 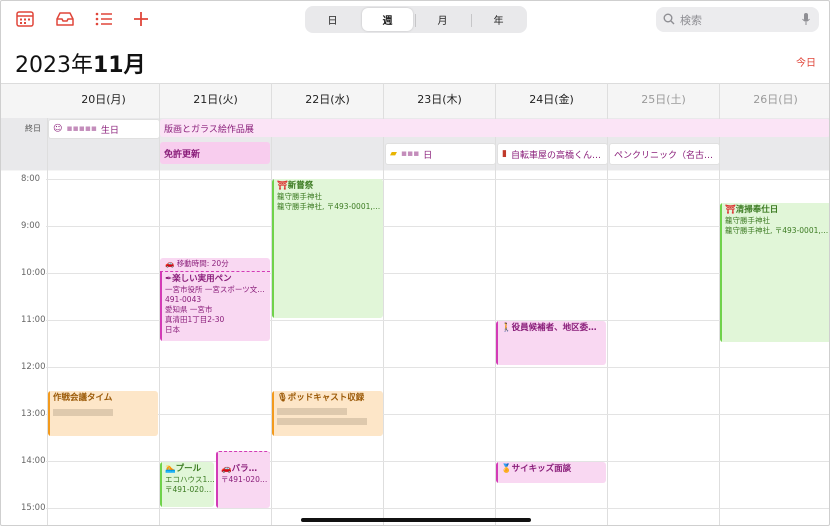 I want to click on inbox-icon, so click(x=65, y=19).